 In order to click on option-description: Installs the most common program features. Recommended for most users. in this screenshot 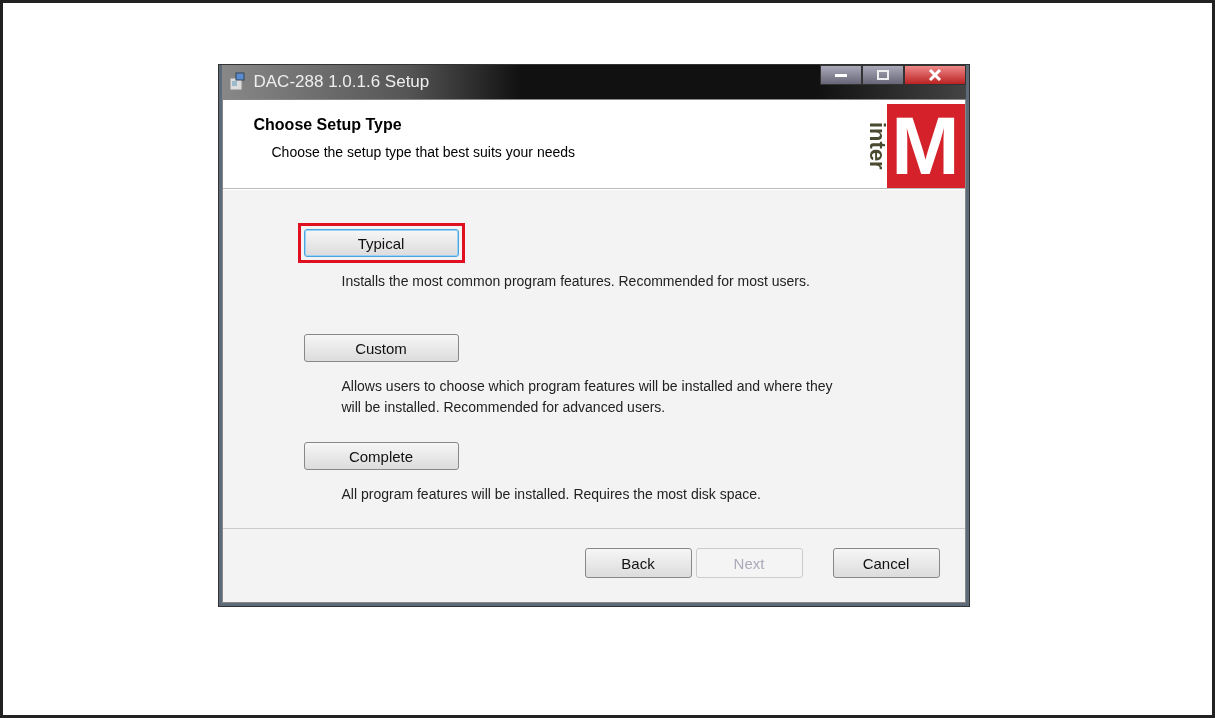, I will do `click(576, 281)`.